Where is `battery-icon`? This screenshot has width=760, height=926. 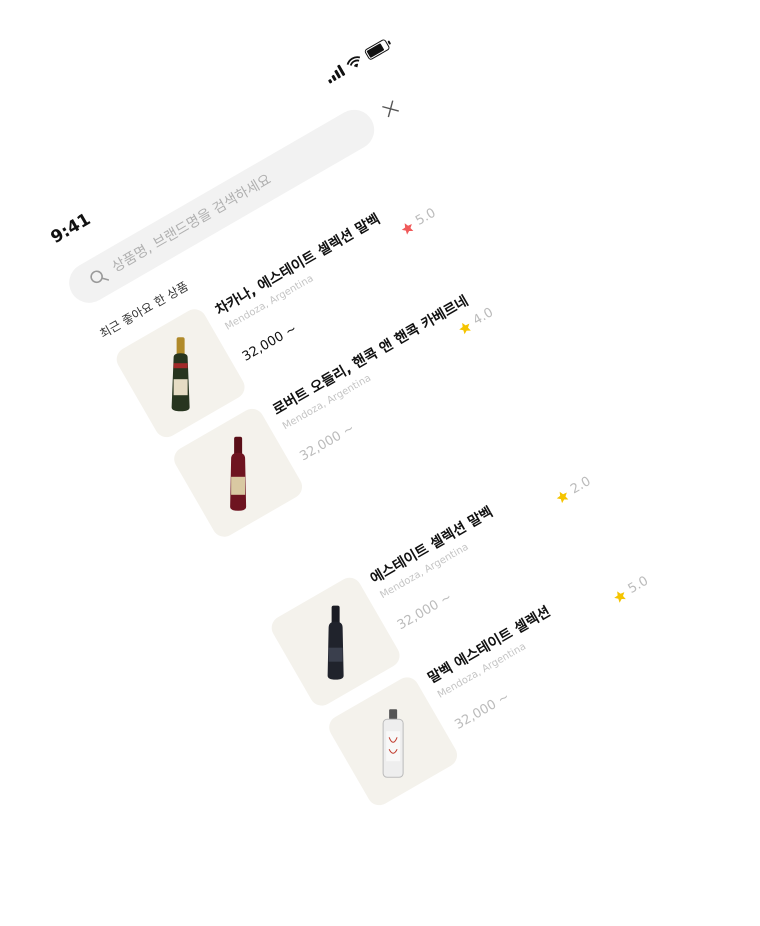
battery-icon is located at coordinates (377, 49).